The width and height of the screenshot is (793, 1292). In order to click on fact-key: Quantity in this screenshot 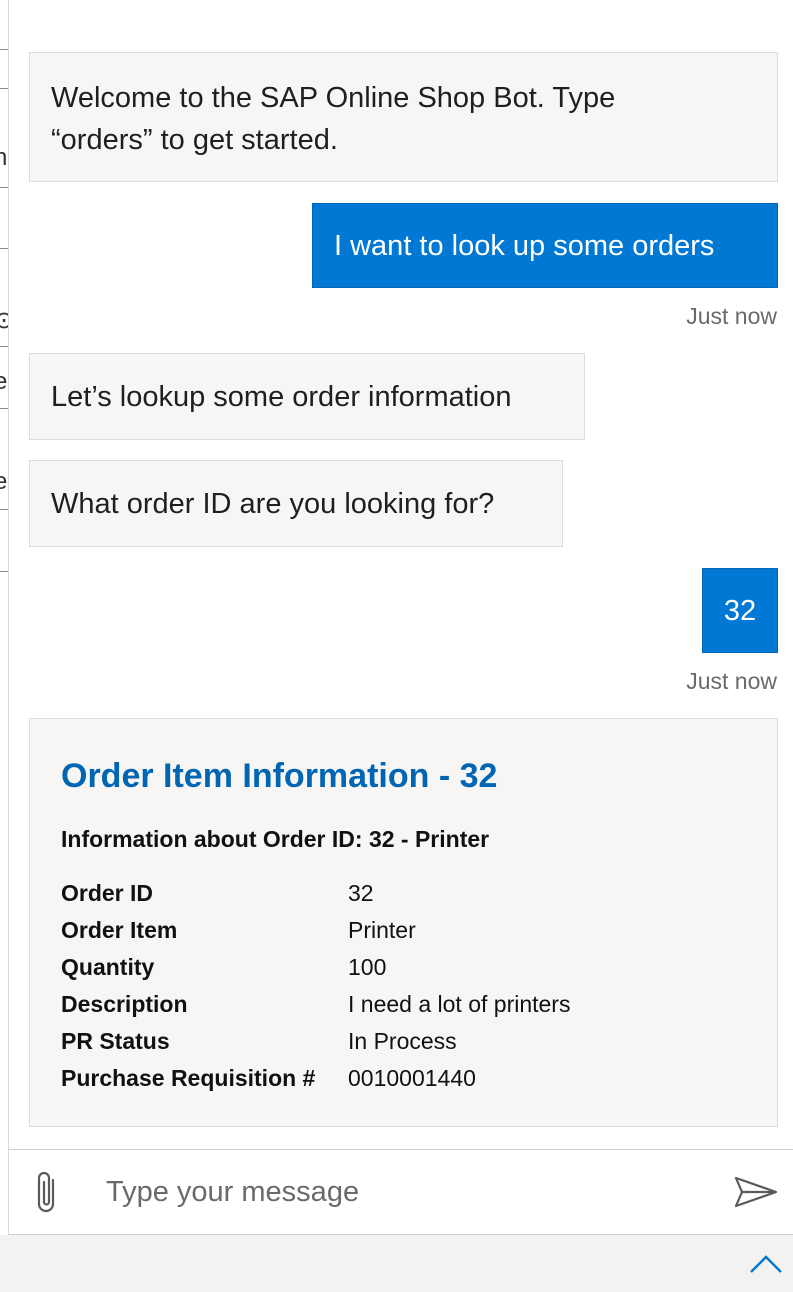, I will do `click(108, 967)`.